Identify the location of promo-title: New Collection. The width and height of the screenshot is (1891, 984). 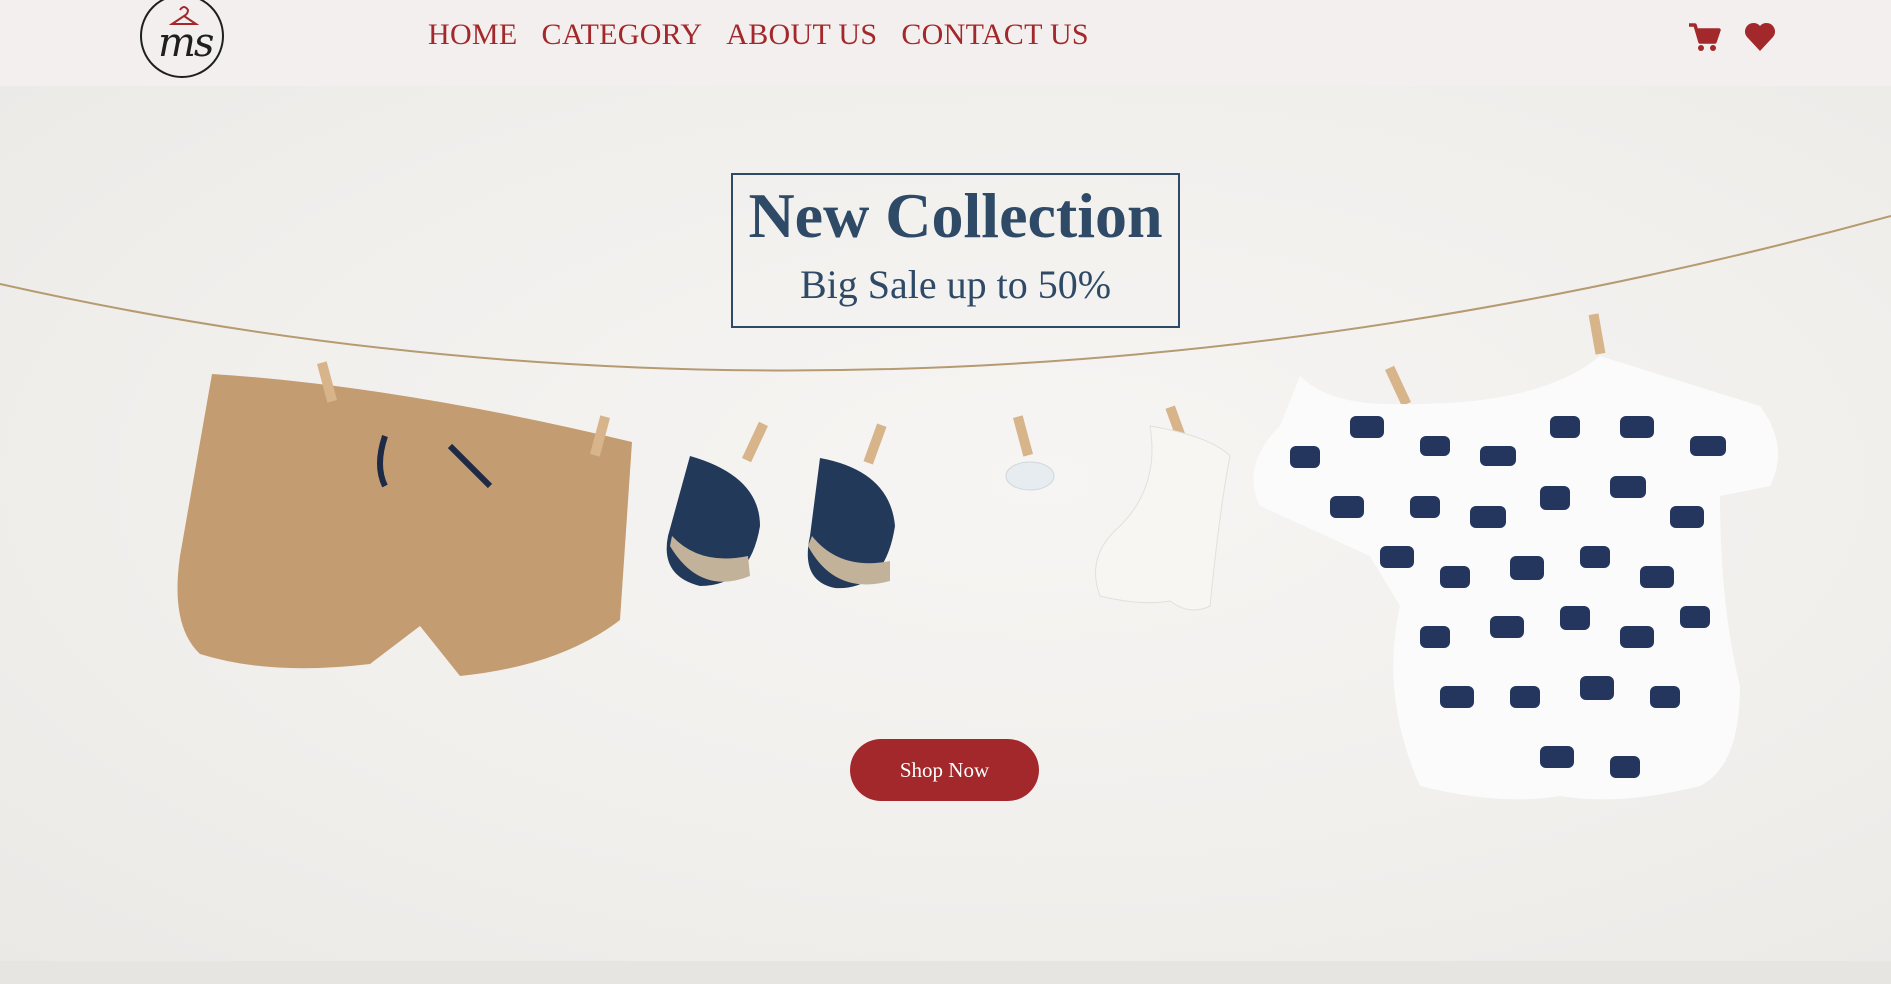
(955, 215).